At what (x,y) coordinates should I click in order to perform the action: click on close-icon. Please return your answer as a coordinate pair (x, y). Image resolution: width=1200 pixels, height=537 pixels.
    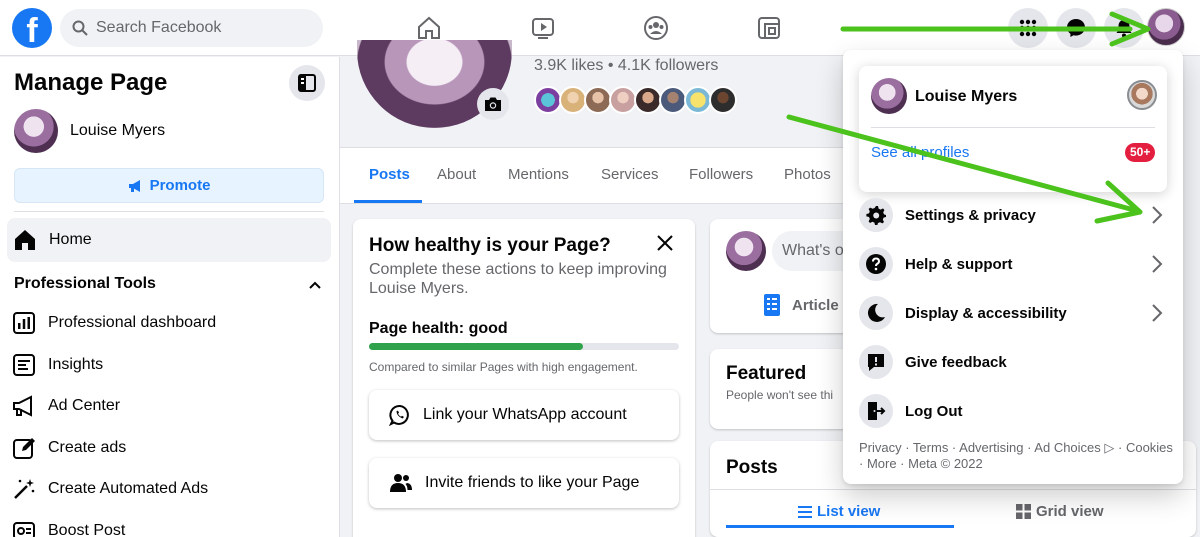
    Looking at the image, I should click on (665, 245).